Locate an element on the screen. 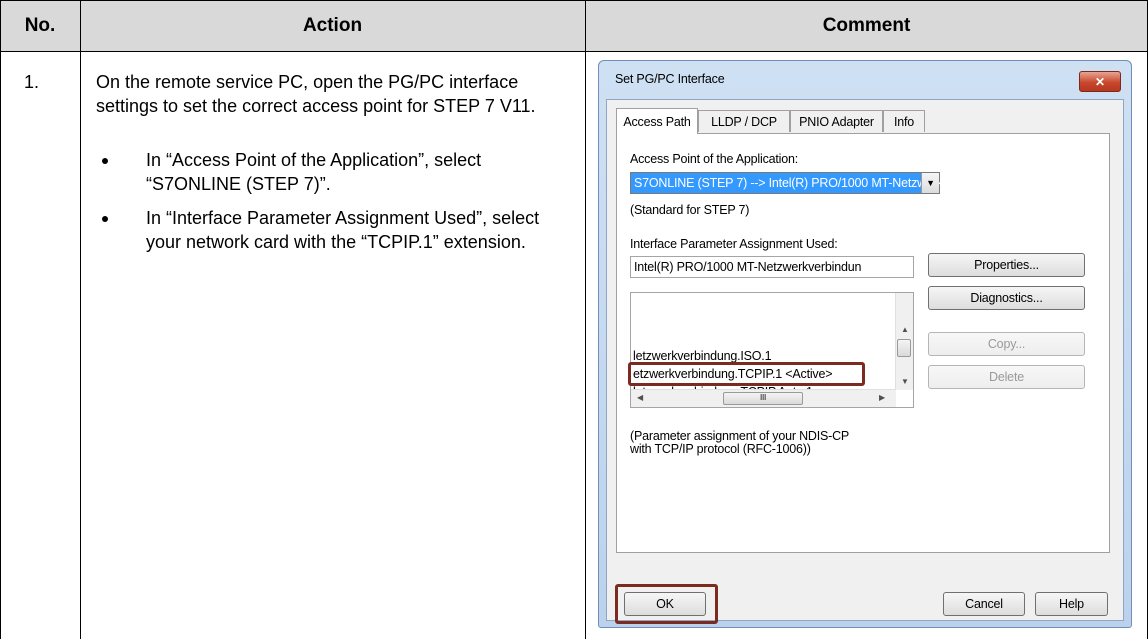 This screenshot has width=1148, height=639. scroll-down-icon: ▼ is located at coordinates (905, 381).